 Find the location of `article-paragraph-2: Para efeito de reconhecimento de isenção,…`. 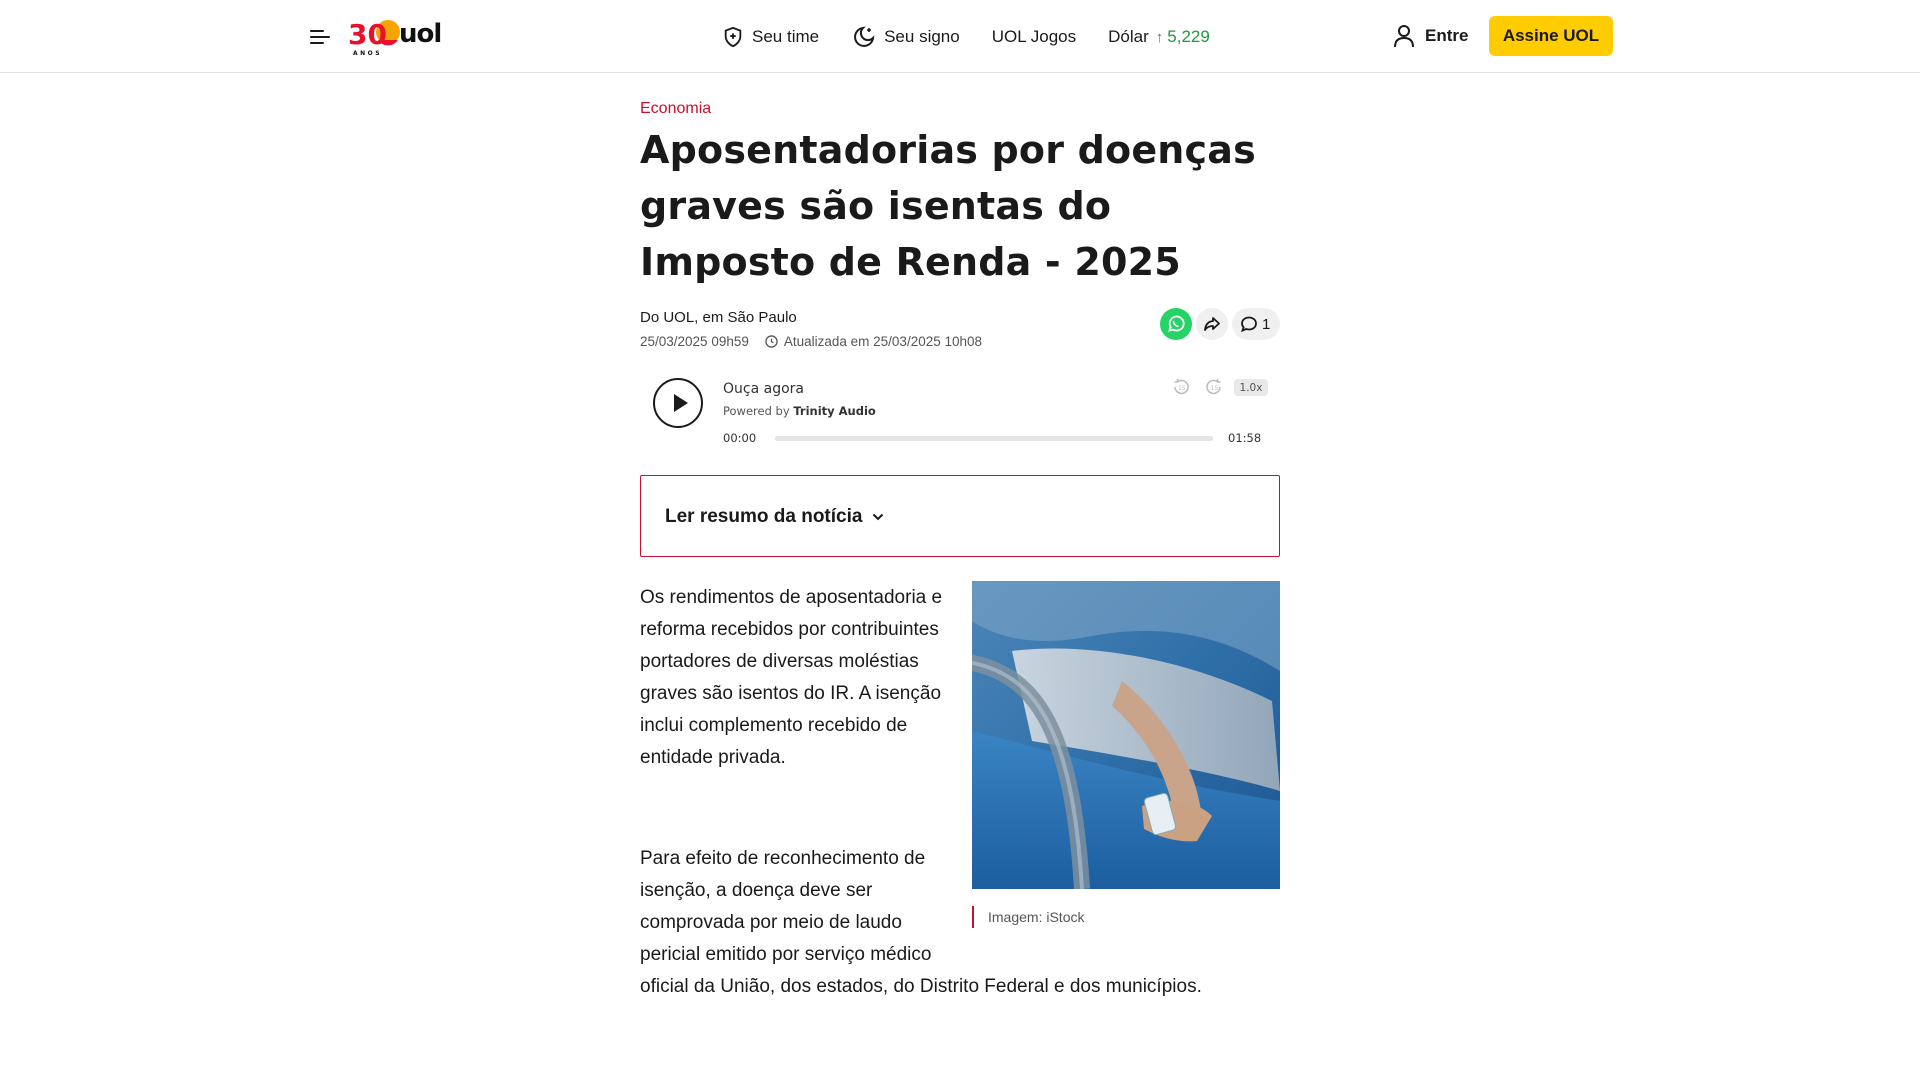

article-paragraph-2: Para efeito de reconhecimento de isenção,… is located at coordinates (930, 923).